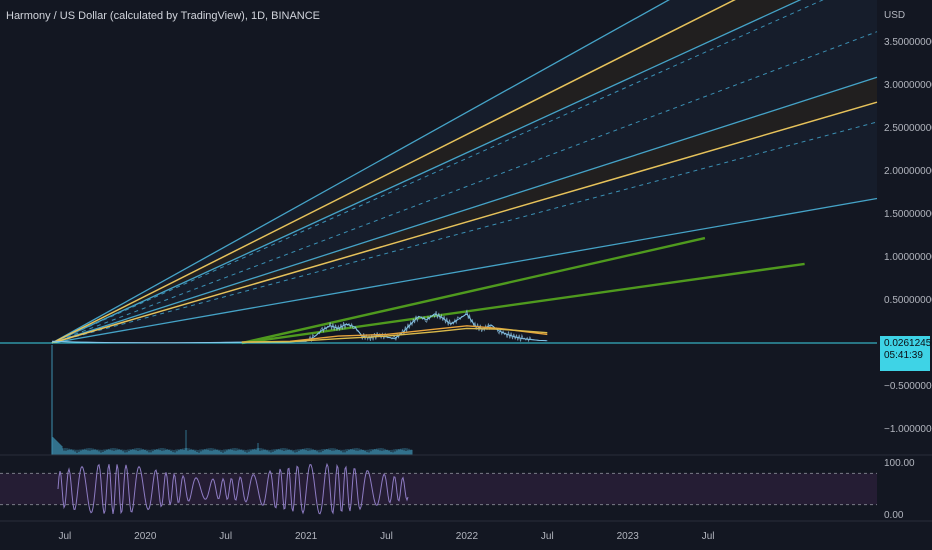  I want to click on y-tick-label: 1.50000000, so click(908, 214).